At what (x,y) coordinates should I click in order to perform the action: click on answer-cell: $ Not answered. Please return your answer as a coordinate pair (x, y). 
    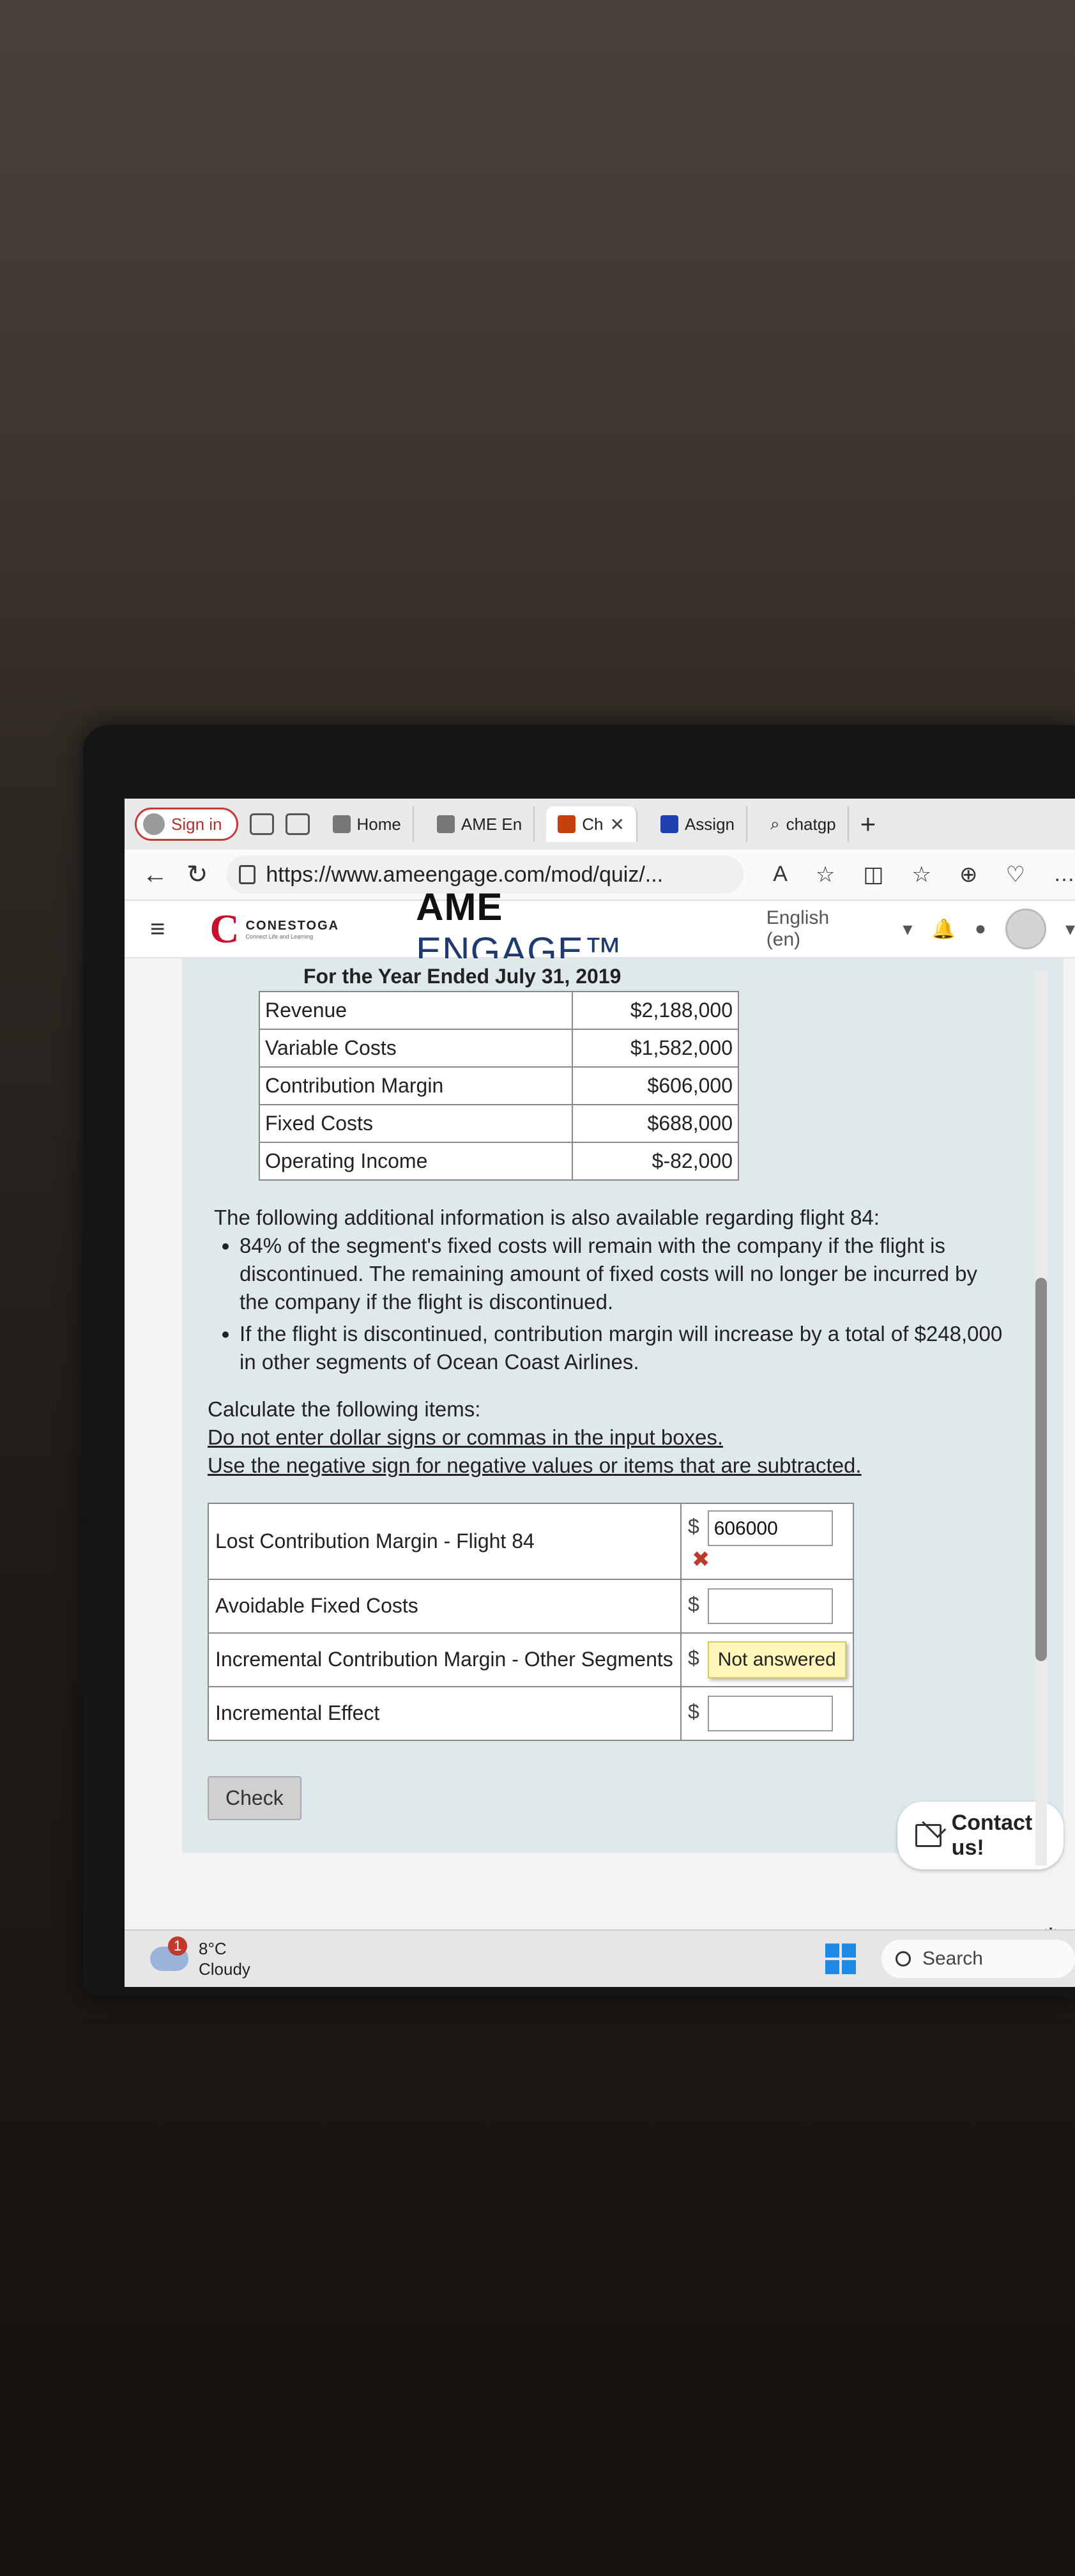
    Looking at the image, I should click on (767, 1659).